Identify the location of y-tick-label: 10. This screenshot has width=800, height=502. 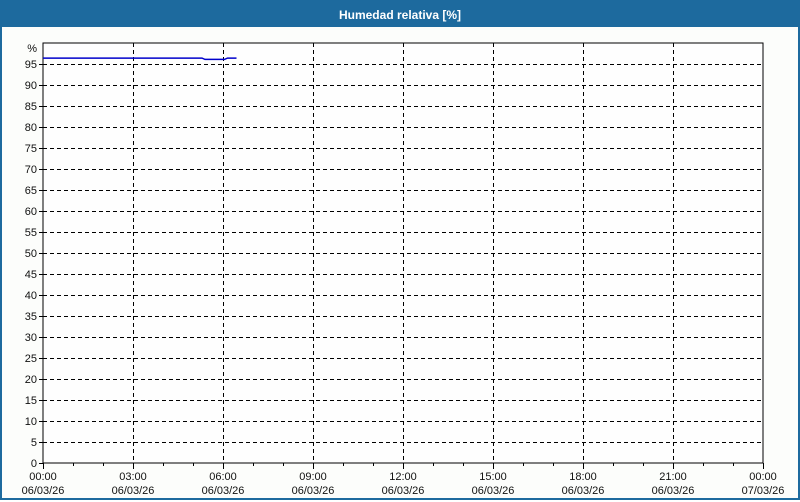
(31, 422).